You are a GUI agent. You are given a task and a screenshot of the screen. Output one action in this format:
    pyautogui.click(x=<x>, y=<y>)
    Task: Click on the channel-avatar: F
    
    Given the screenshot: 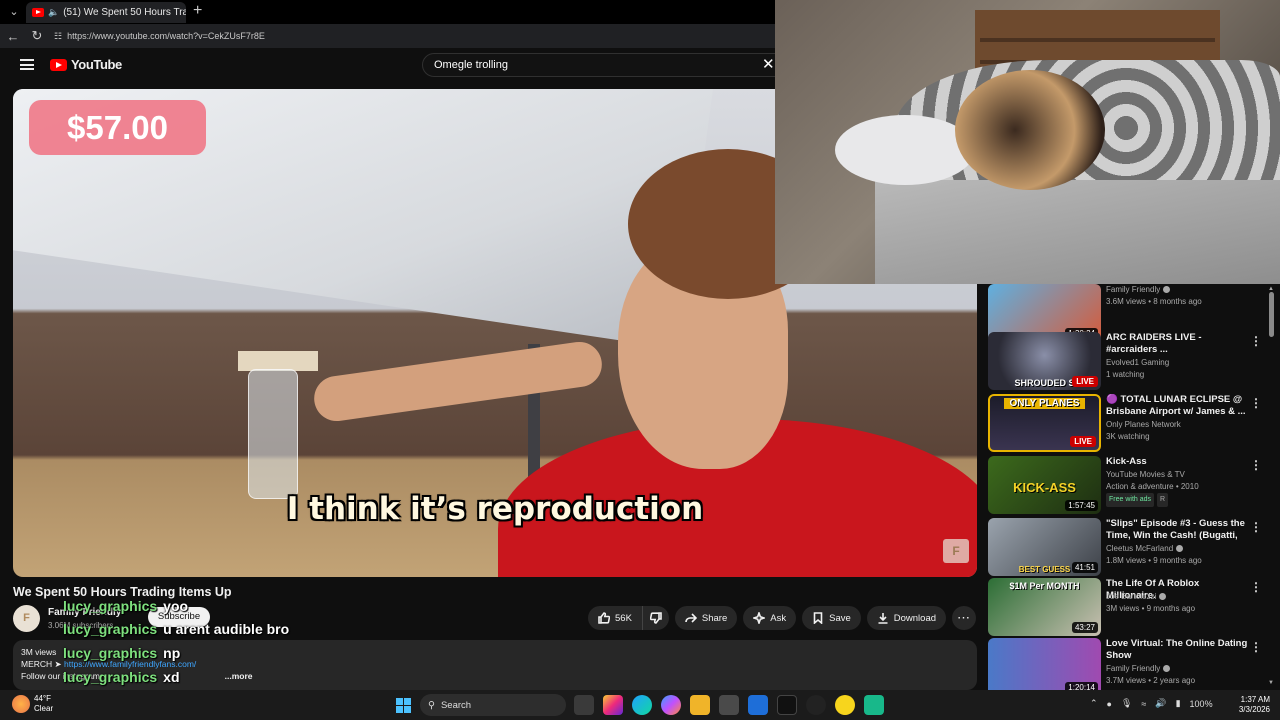 What is the action you would take?
    pyautogui.click(x=26, y=618)
    